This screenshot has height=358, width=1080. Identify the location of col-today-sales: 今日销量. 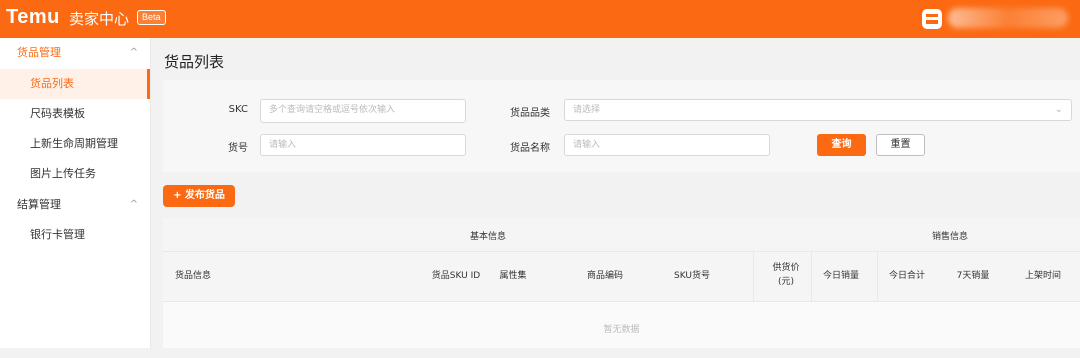
(840, 276).